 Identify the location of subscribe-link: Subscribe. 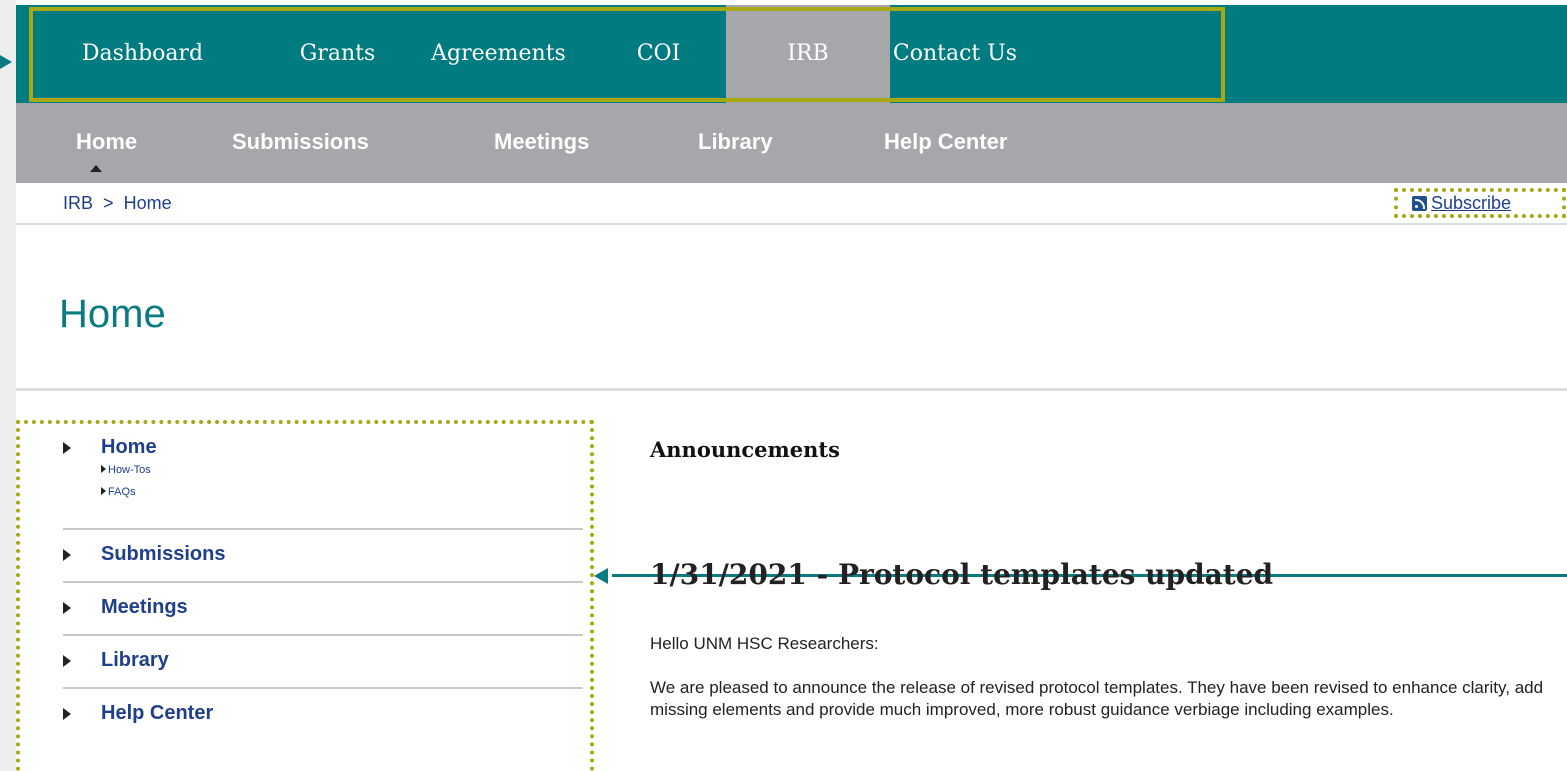
(1480, 203).